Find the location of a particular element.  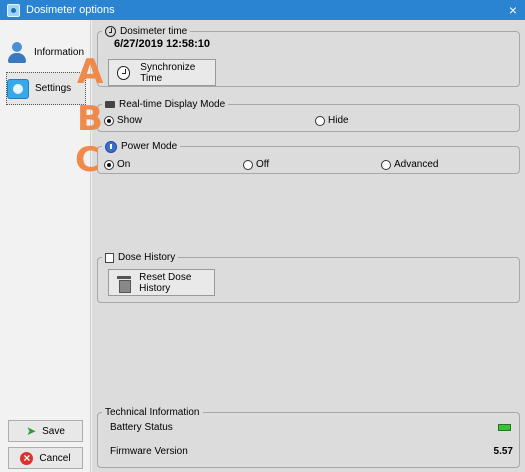

battery-status-label: Battery Status is located at coordinates (141, 427).